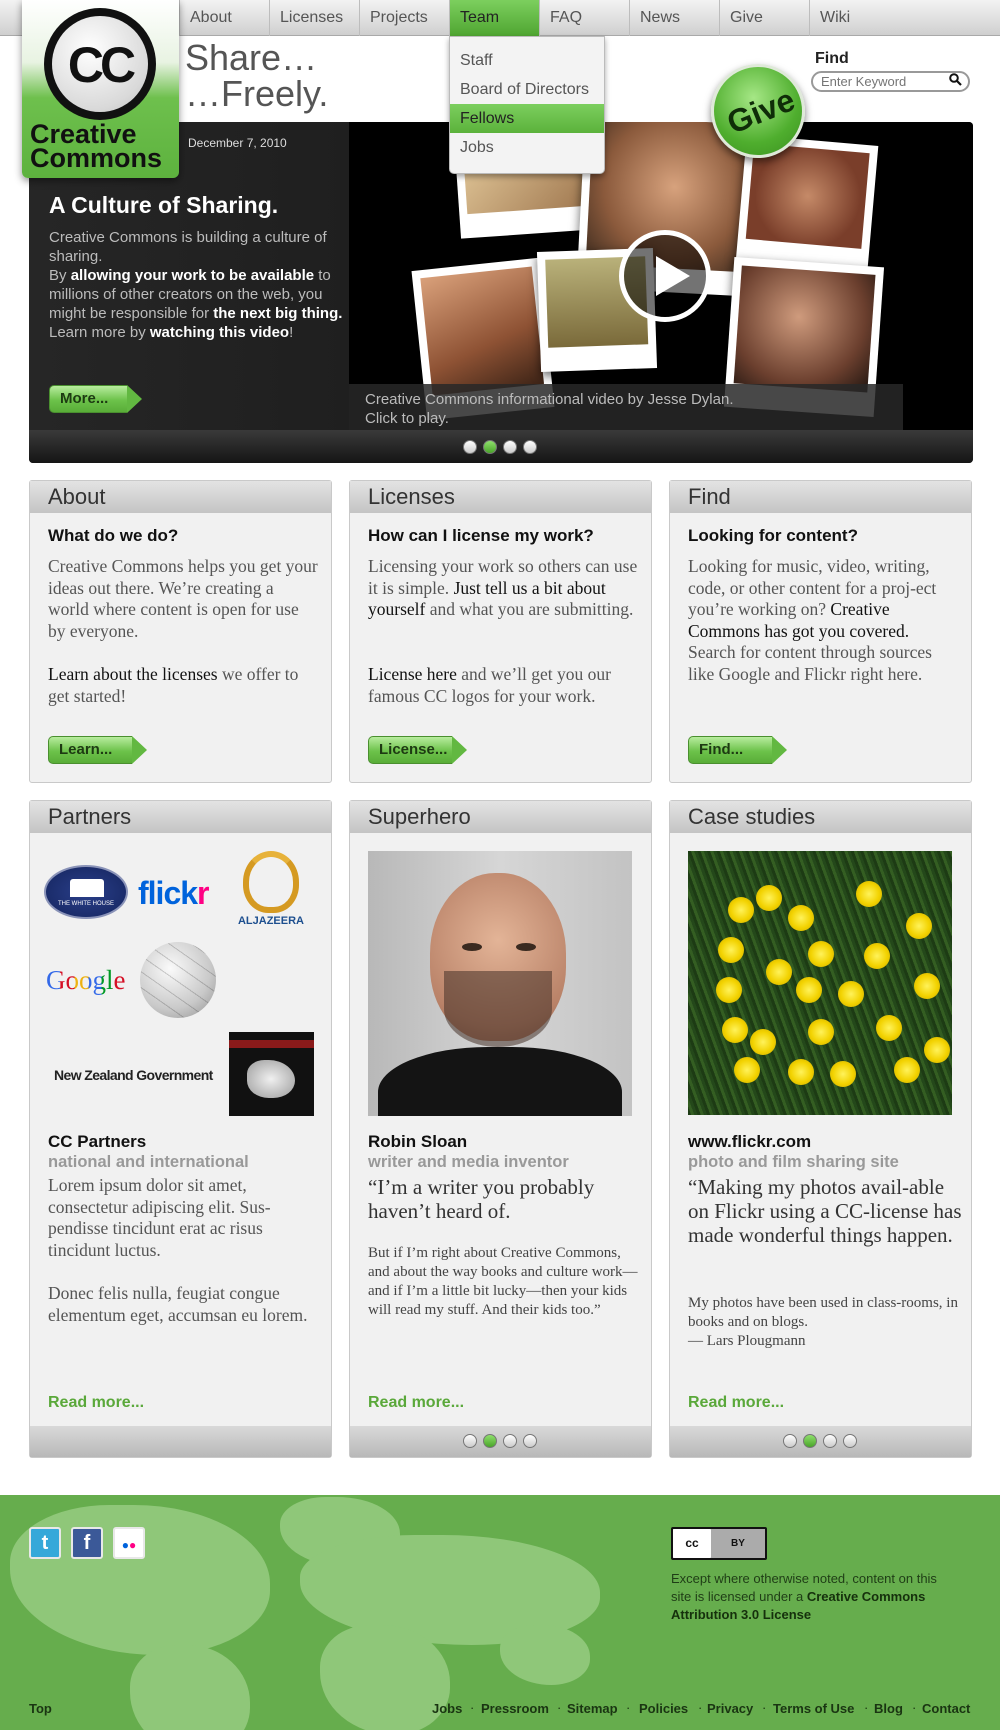  What do you see at coordinates (515, 1708) in the screenshot?
I see `footer-link-pressroom: Pressroom` at bounding box center [515, 1708].